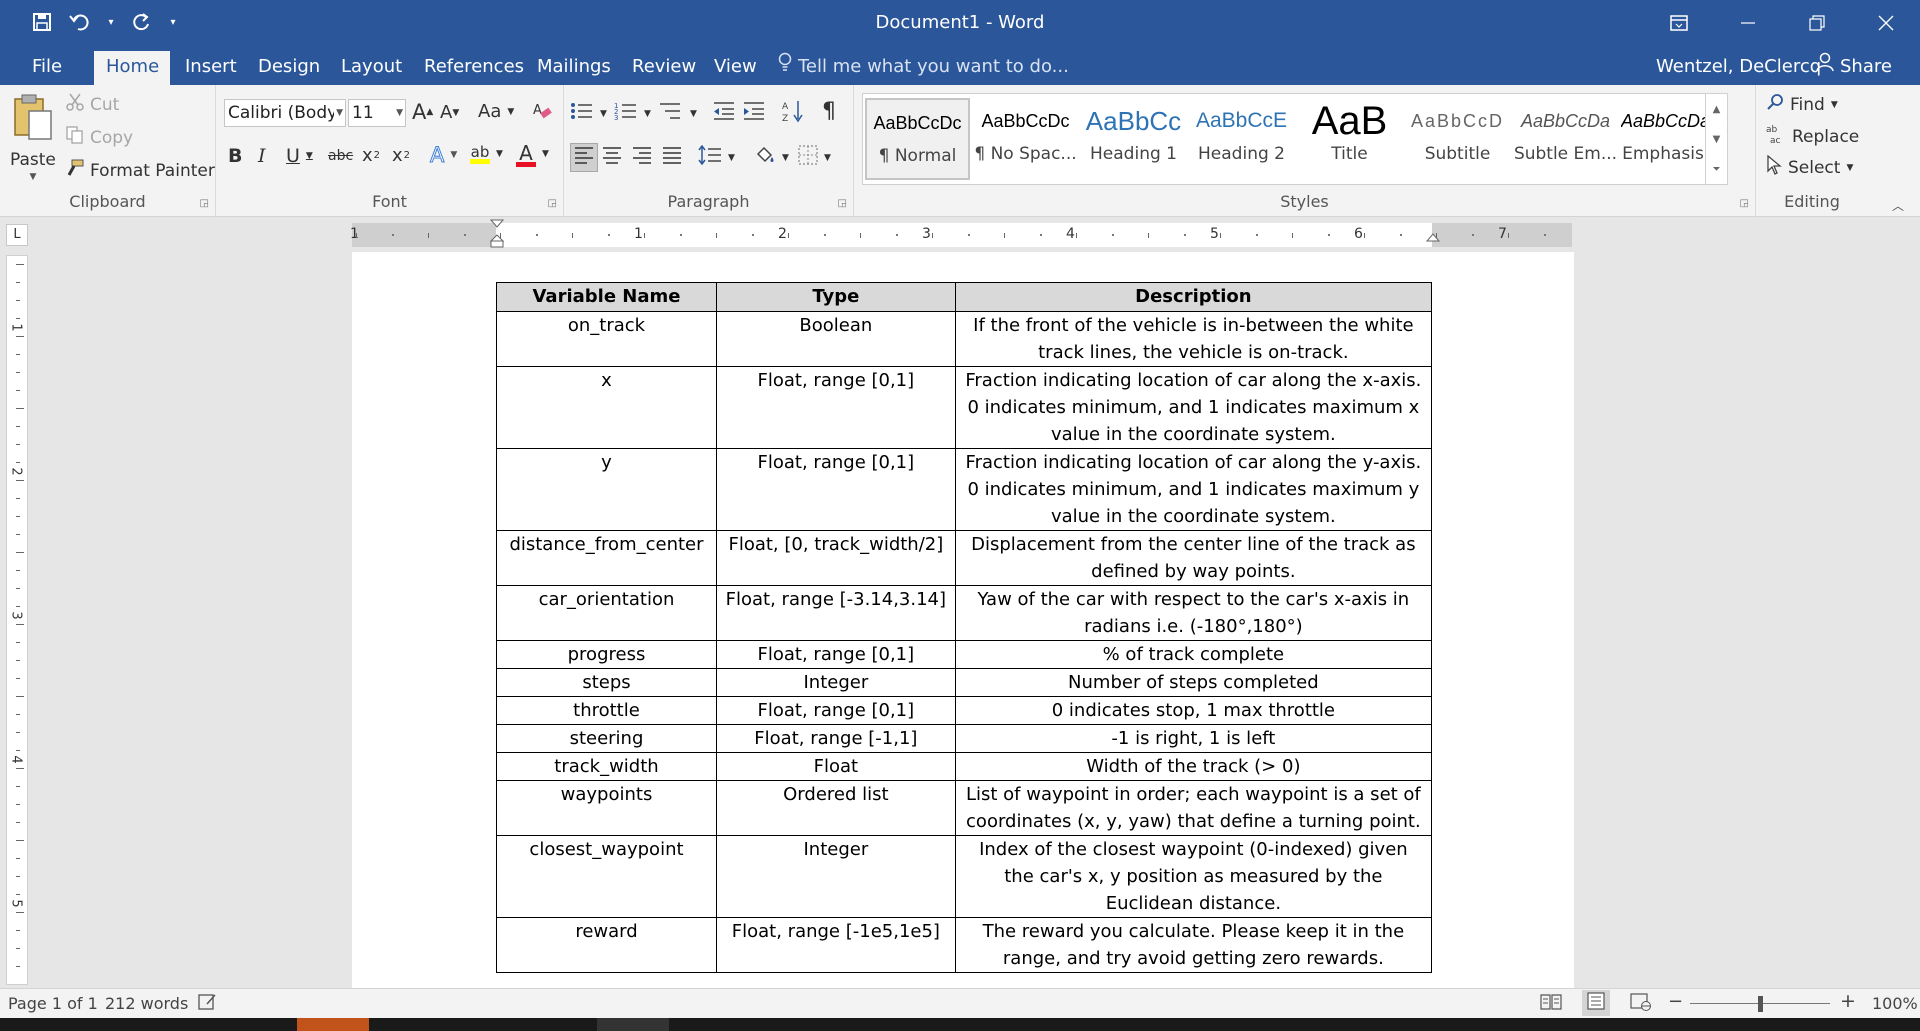 The width and height of the screenshot is (1920, 1031). Describe the element at coordinates (917, 139) in the screenshot. I see `style-normal: AaBbCcDc ¶ Normal` at that location.